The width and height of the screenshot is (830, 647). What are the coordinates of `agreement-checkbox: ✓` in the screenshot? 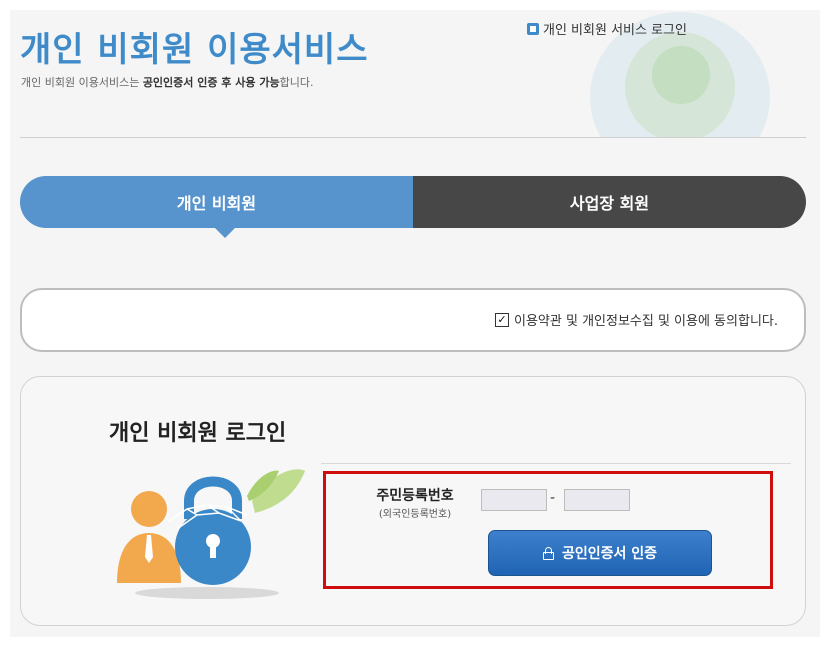 It's located at (502, 319).